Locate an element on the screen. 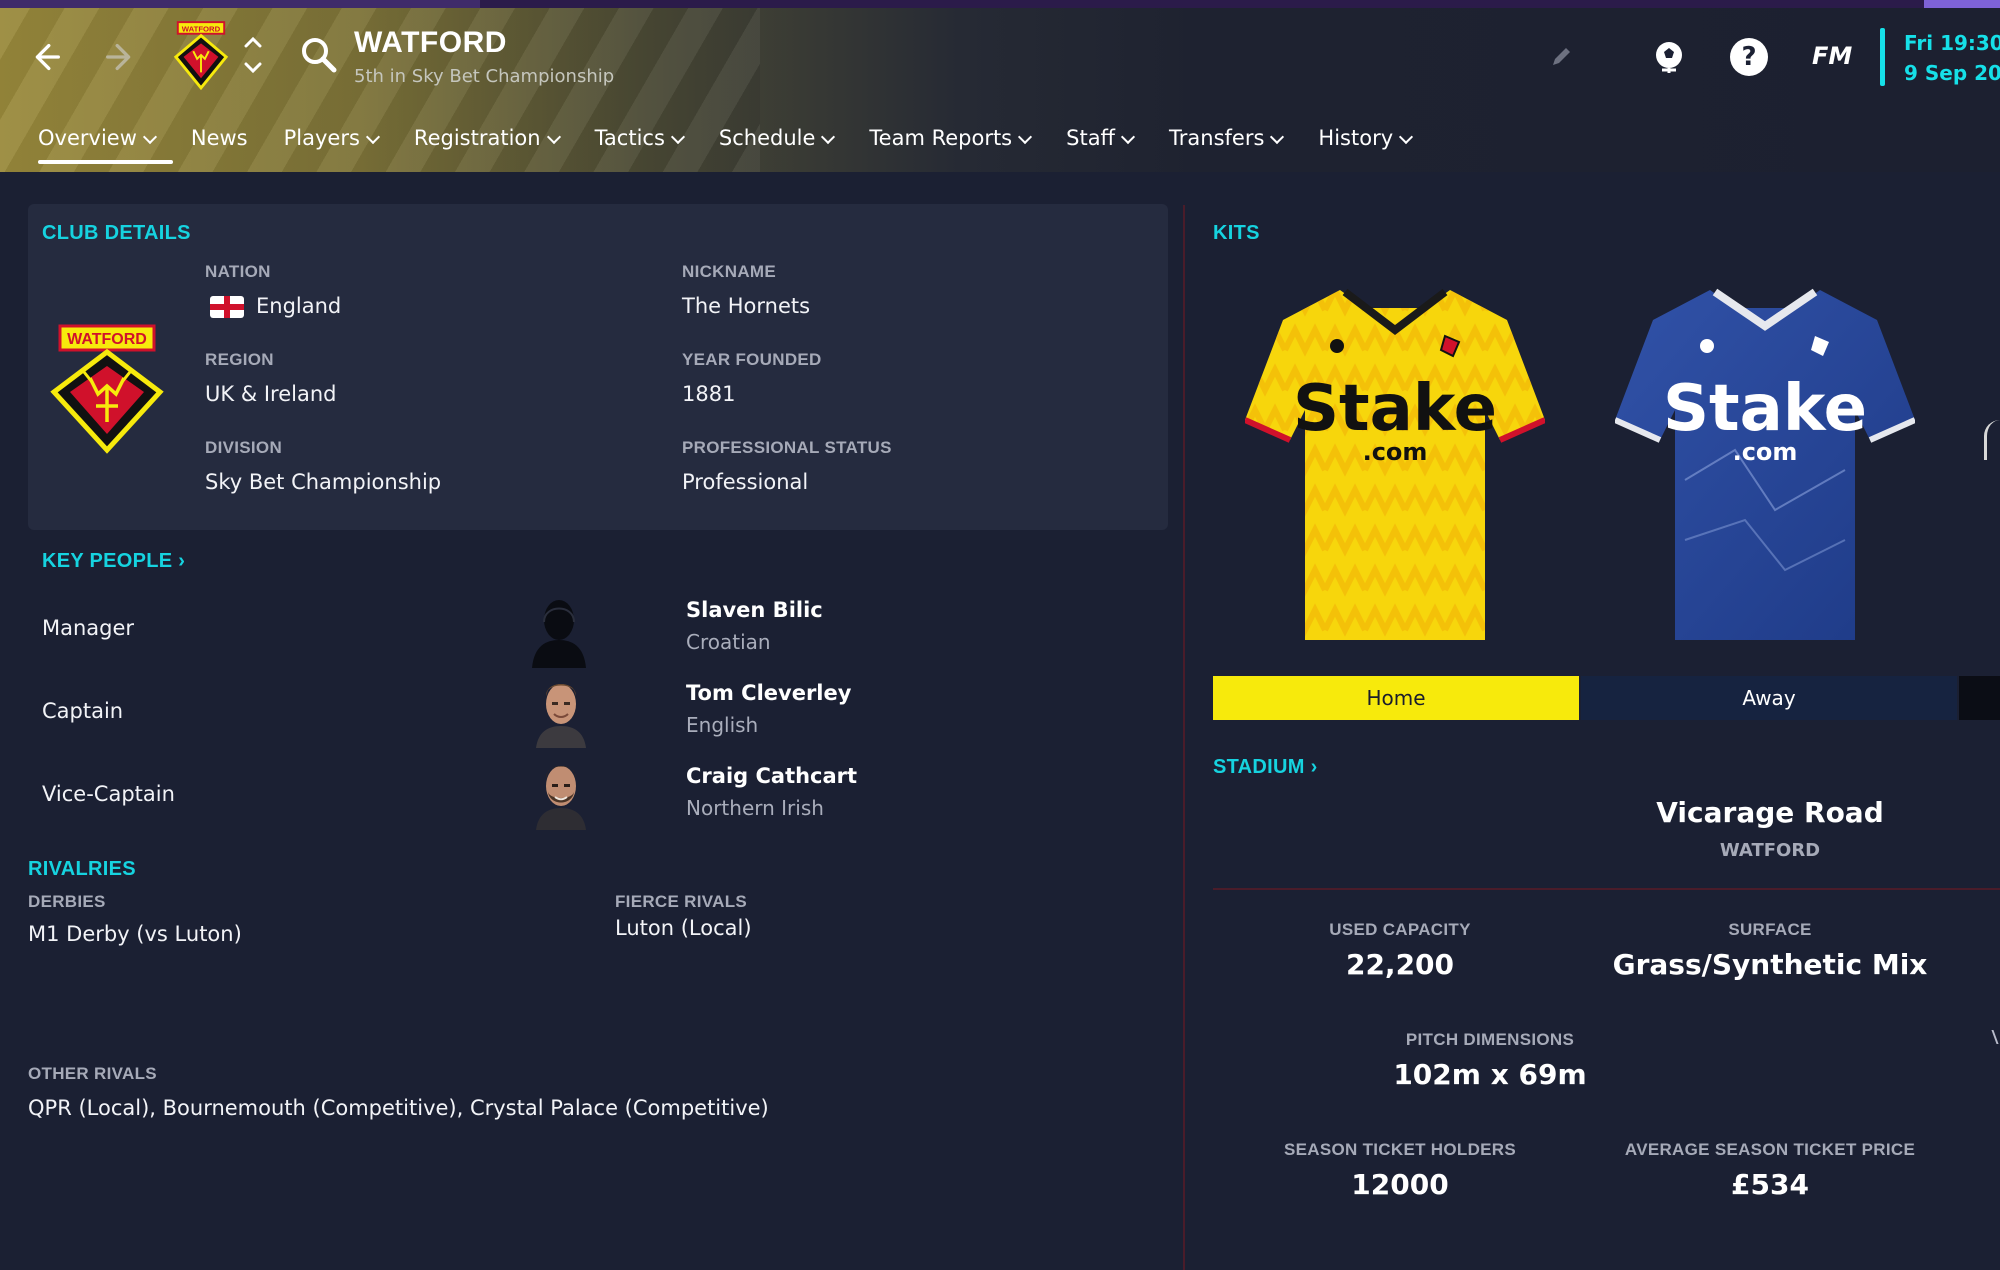  year-founded-label: YEAR FOUNDED is located at coordinates (752, 359).